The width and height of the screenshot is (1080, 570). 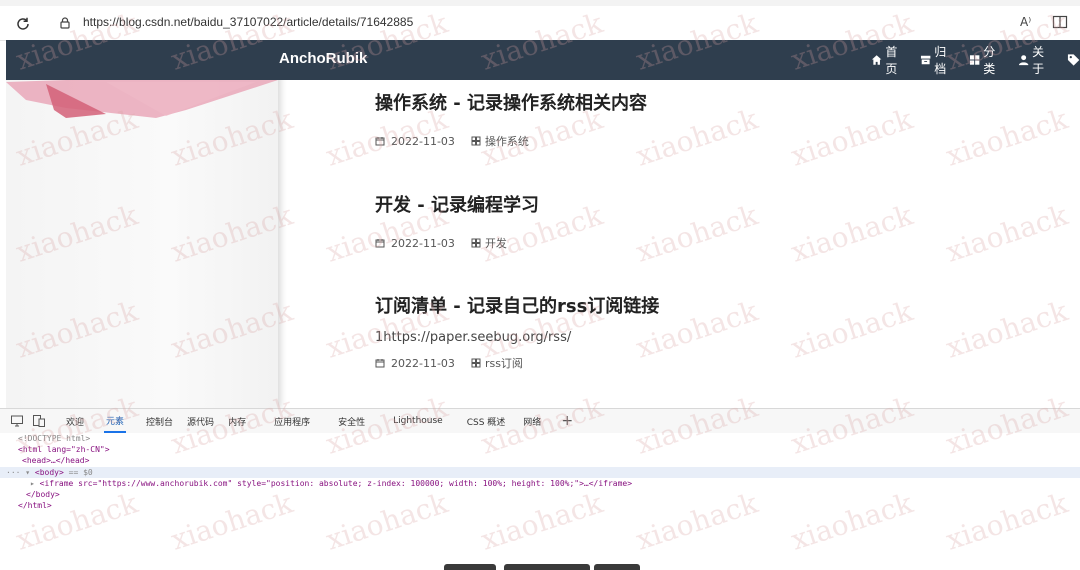 I want to click on post-category: 操作系统, so click(x=500, y=141).